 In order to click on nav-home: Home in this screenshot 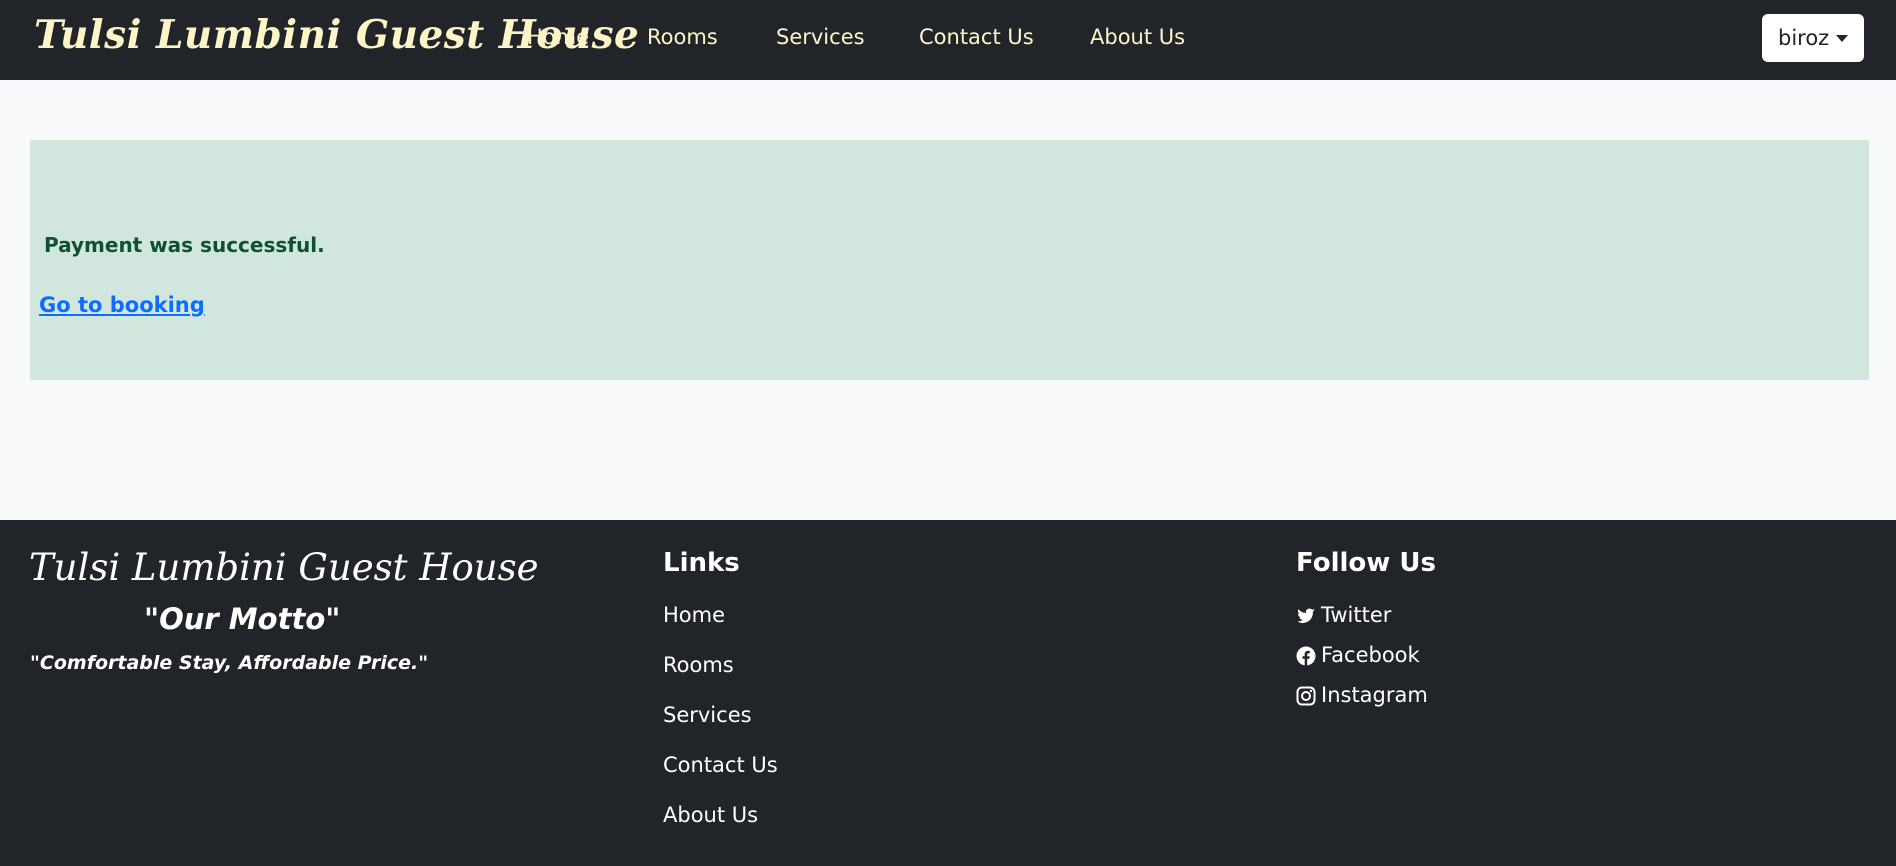, I will do `click(558, 37)`.